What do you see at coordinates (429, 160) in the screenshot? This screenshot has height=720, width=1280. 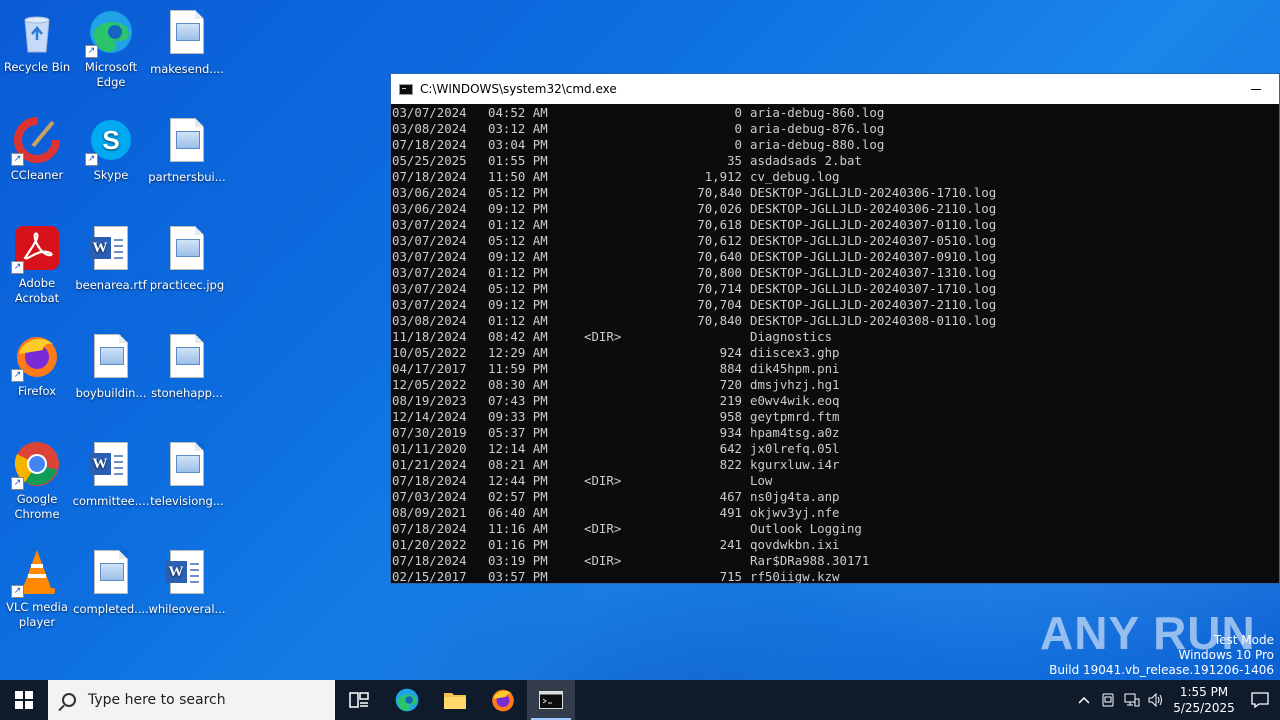 I see `cmd-date: 05/25/2025` at bounding box center [429, 160].